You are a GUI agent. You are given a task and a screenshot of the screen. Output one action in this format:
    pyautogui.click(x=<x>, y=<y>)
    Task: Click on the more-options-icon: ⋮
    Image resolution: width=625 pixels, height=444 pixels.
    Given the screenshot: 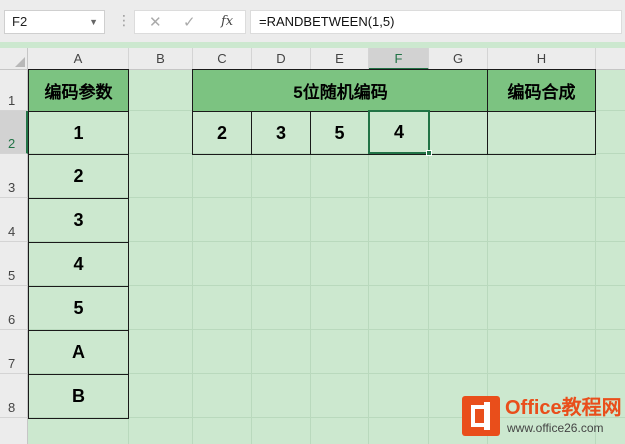 What is the action you would take?
    pyautogui.click(x=124, y=20)
    